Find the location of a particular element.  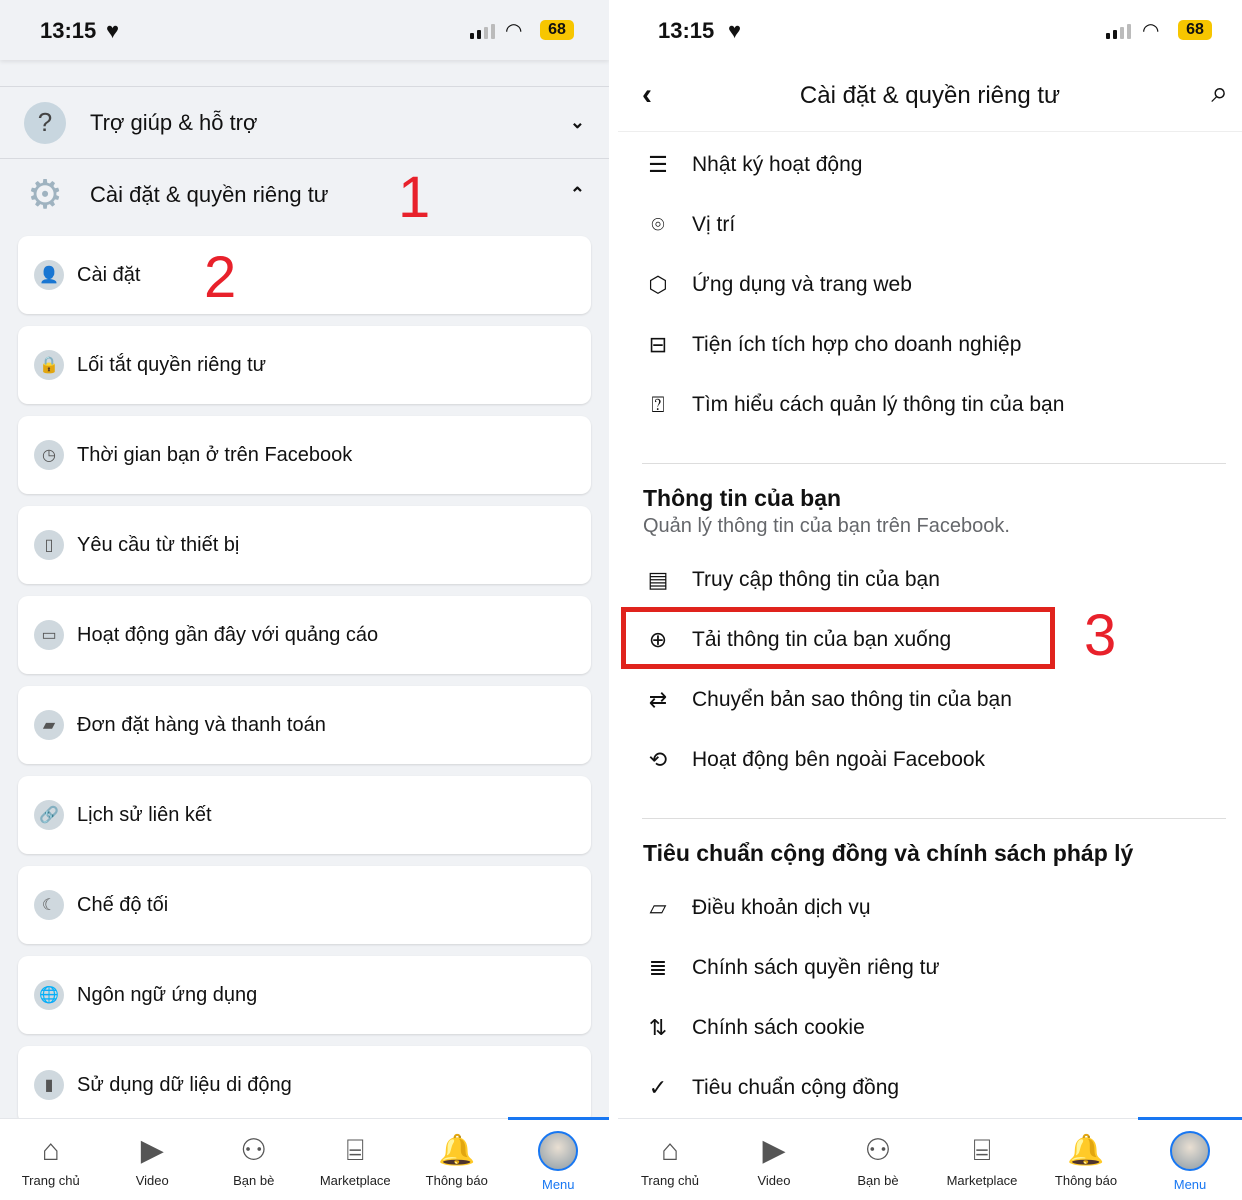

badge-check-icon: ✓ is located at coordinates (658, 1087).